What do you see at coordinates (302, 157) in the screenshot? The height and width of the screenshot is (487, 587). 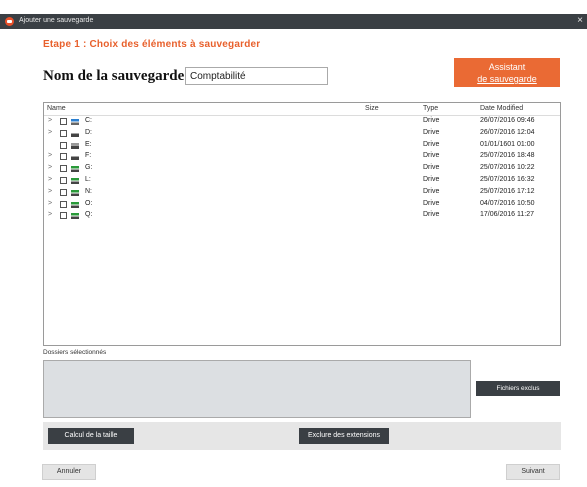 I see `tree-row: > F: Drive 25/07/2016 18:48` at bounding box center [302, 157].